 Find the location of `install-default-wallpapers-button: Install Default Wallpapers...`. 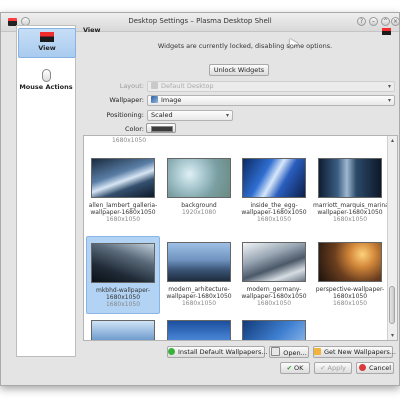

install-default-wallpapers-button: Install Default Wallpapers... is located at coordinates (217, 352).